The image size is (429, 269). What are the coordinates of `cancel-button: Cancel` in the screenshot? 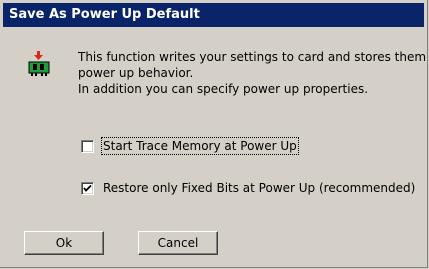 It's located at (178, 243).